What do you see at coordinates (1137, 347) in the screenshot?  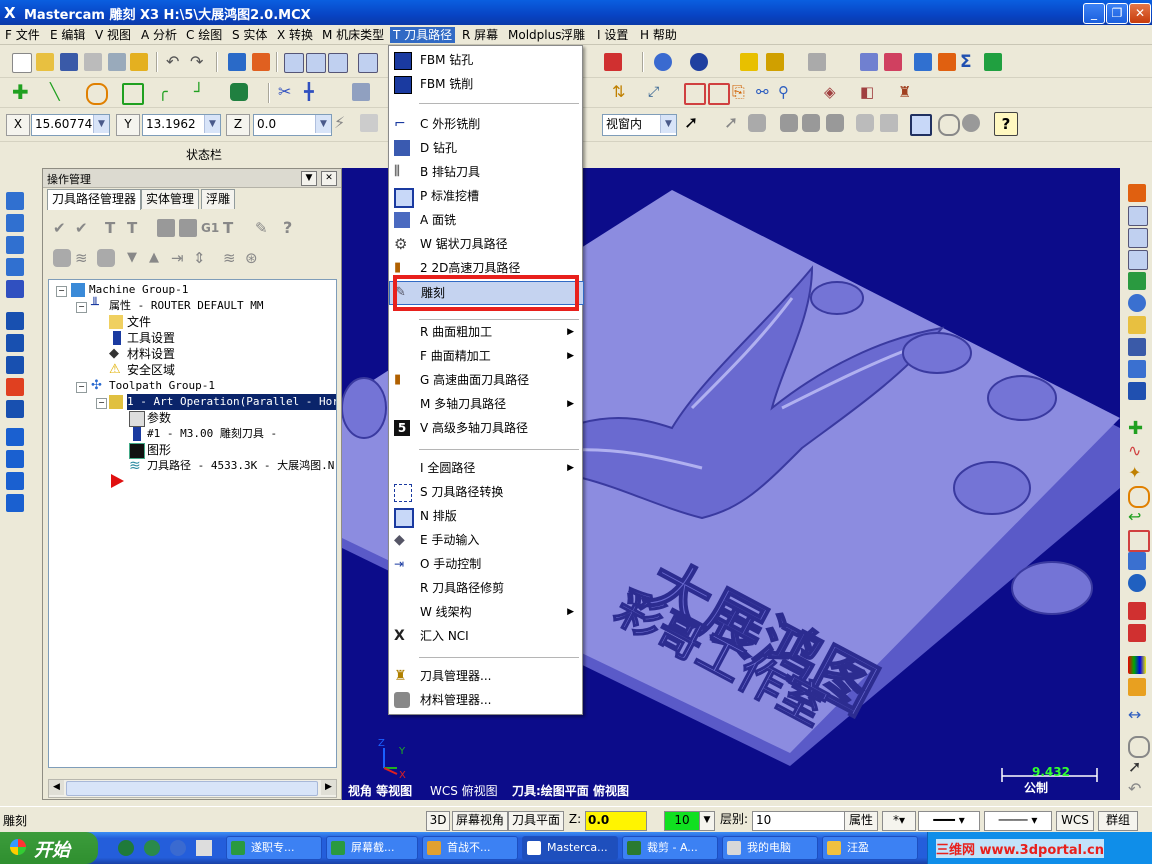 I see `save-side-icon` at bounding box center [1137, 347].